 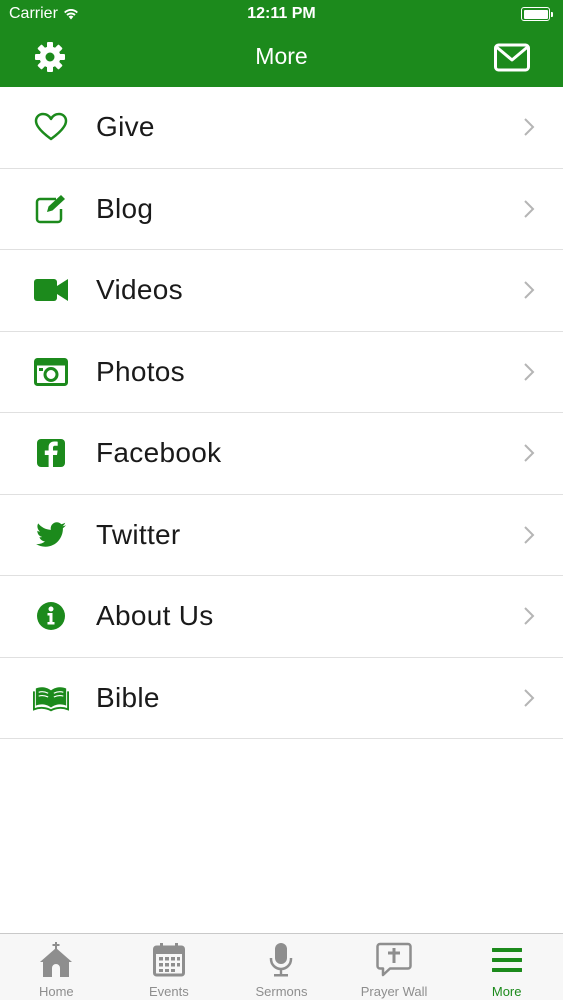 I want to click on info-icon, so click(x=51, y=616).